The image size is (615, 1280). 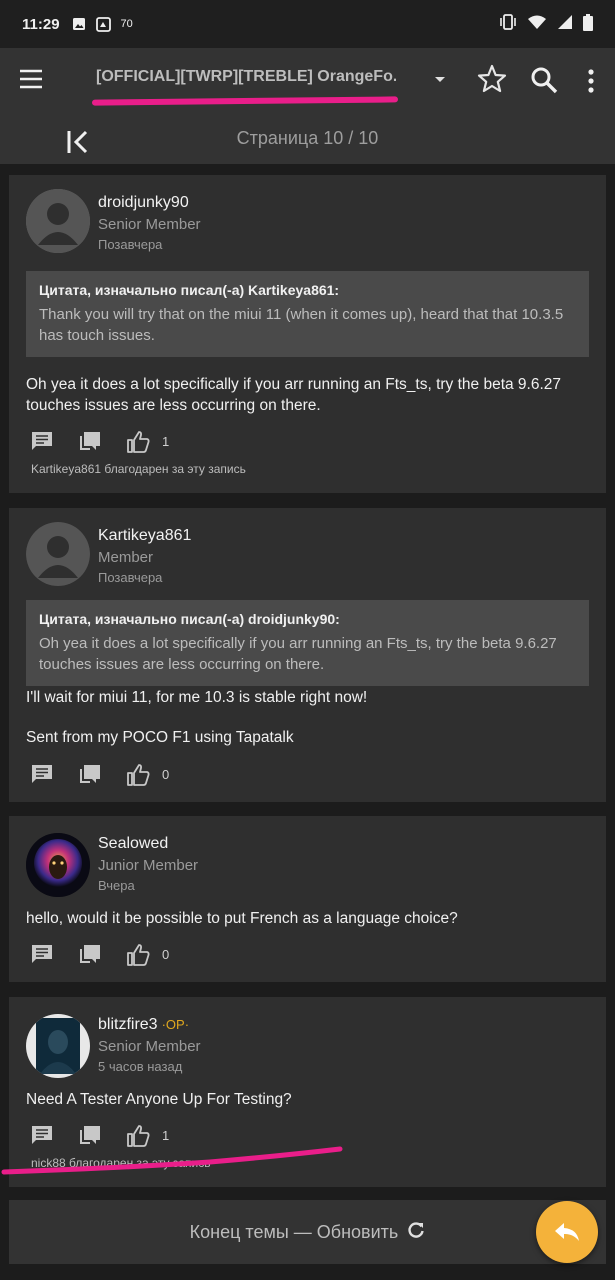 What do you see at coordinates (103, 24) in the screenshot?
I see `app-notification-icon` at bounding box center [103, 24].